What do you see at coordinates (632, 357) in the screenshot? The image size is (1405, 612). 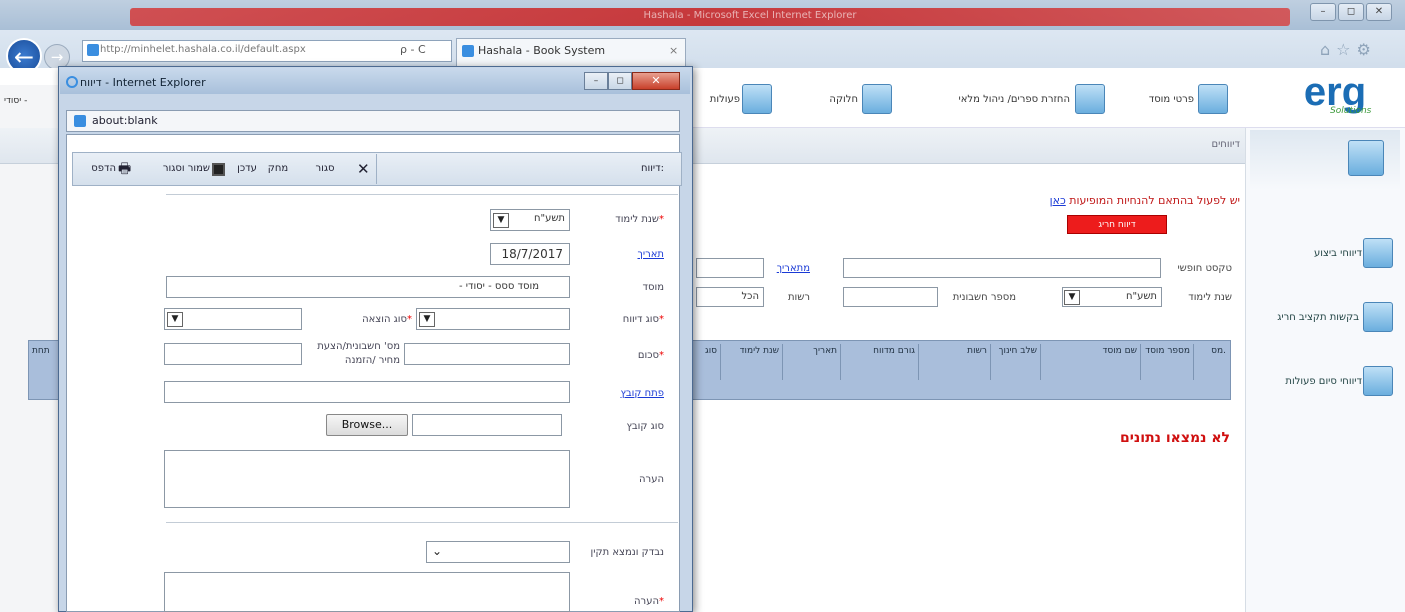 I see `amount-label: סכום` at bounding box center [632, 357].